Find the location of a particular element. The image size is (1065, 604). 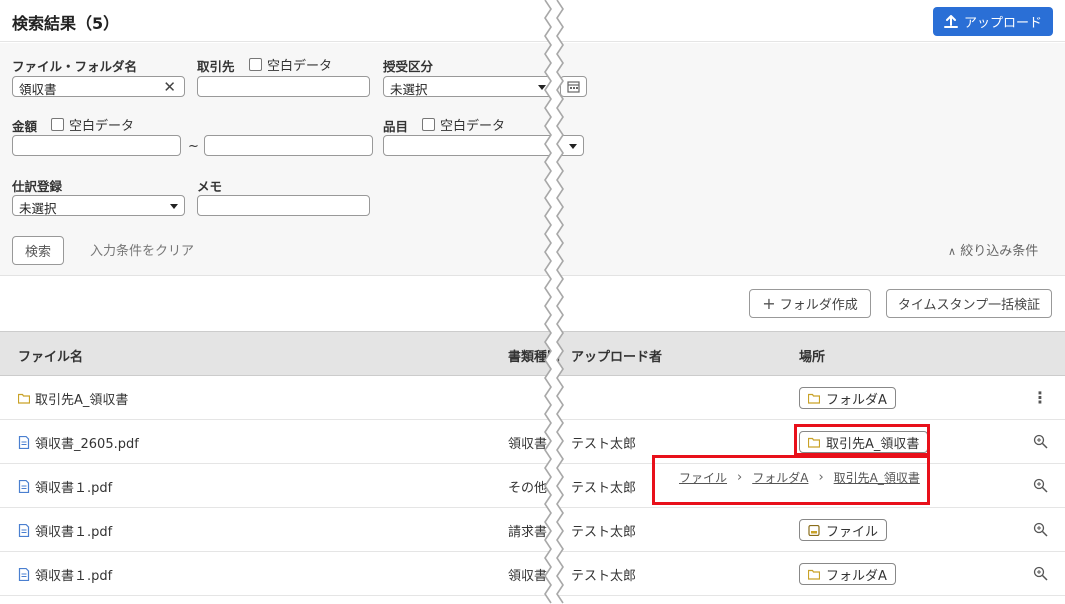

location-breadcrumb: ファイル › フォルダA › 取引先A_領収書 is located at coordinates (799, 477).